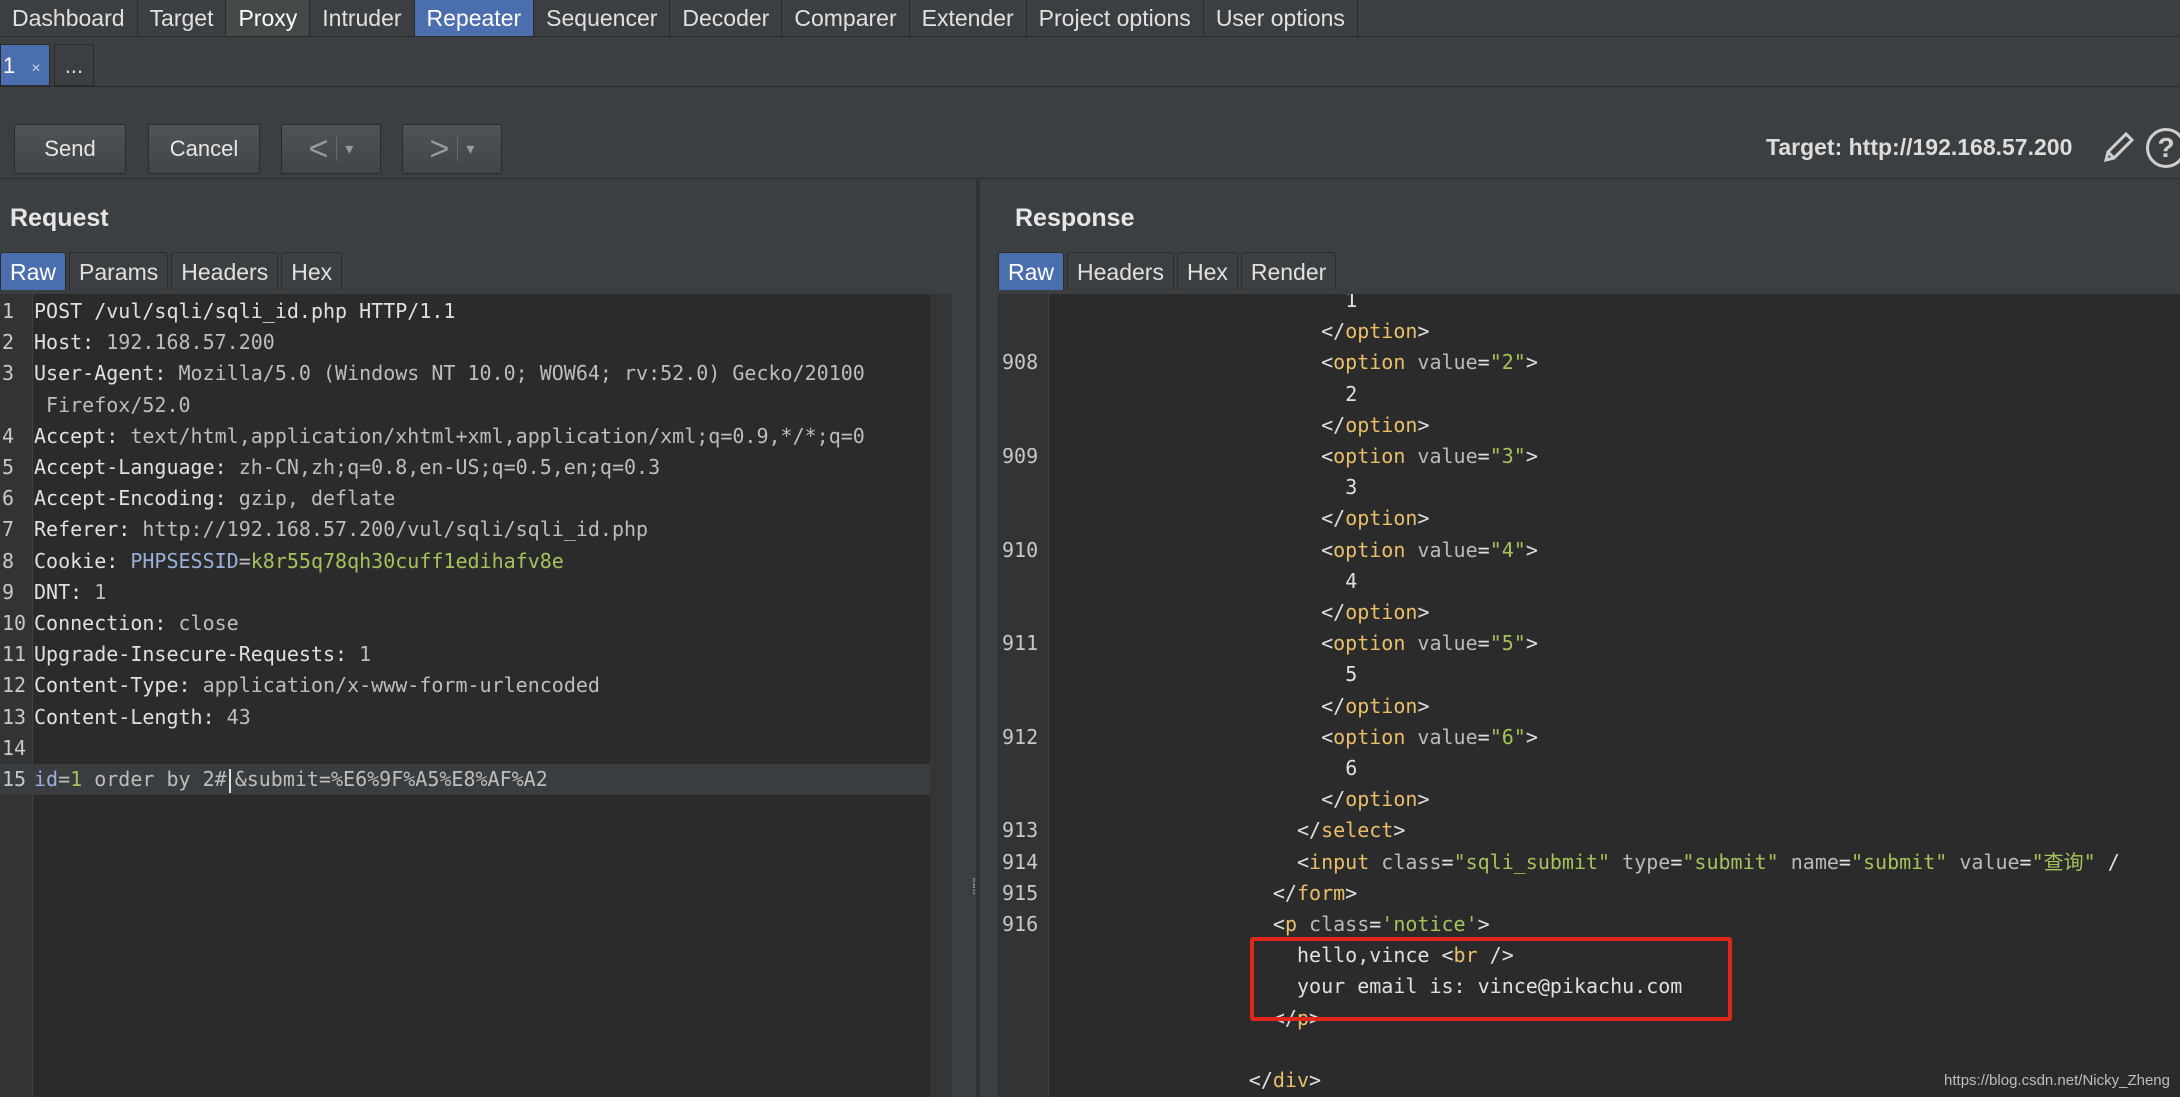  I want to click on response-tabs: Raw Headers Hex Render, so click(1168, 271).